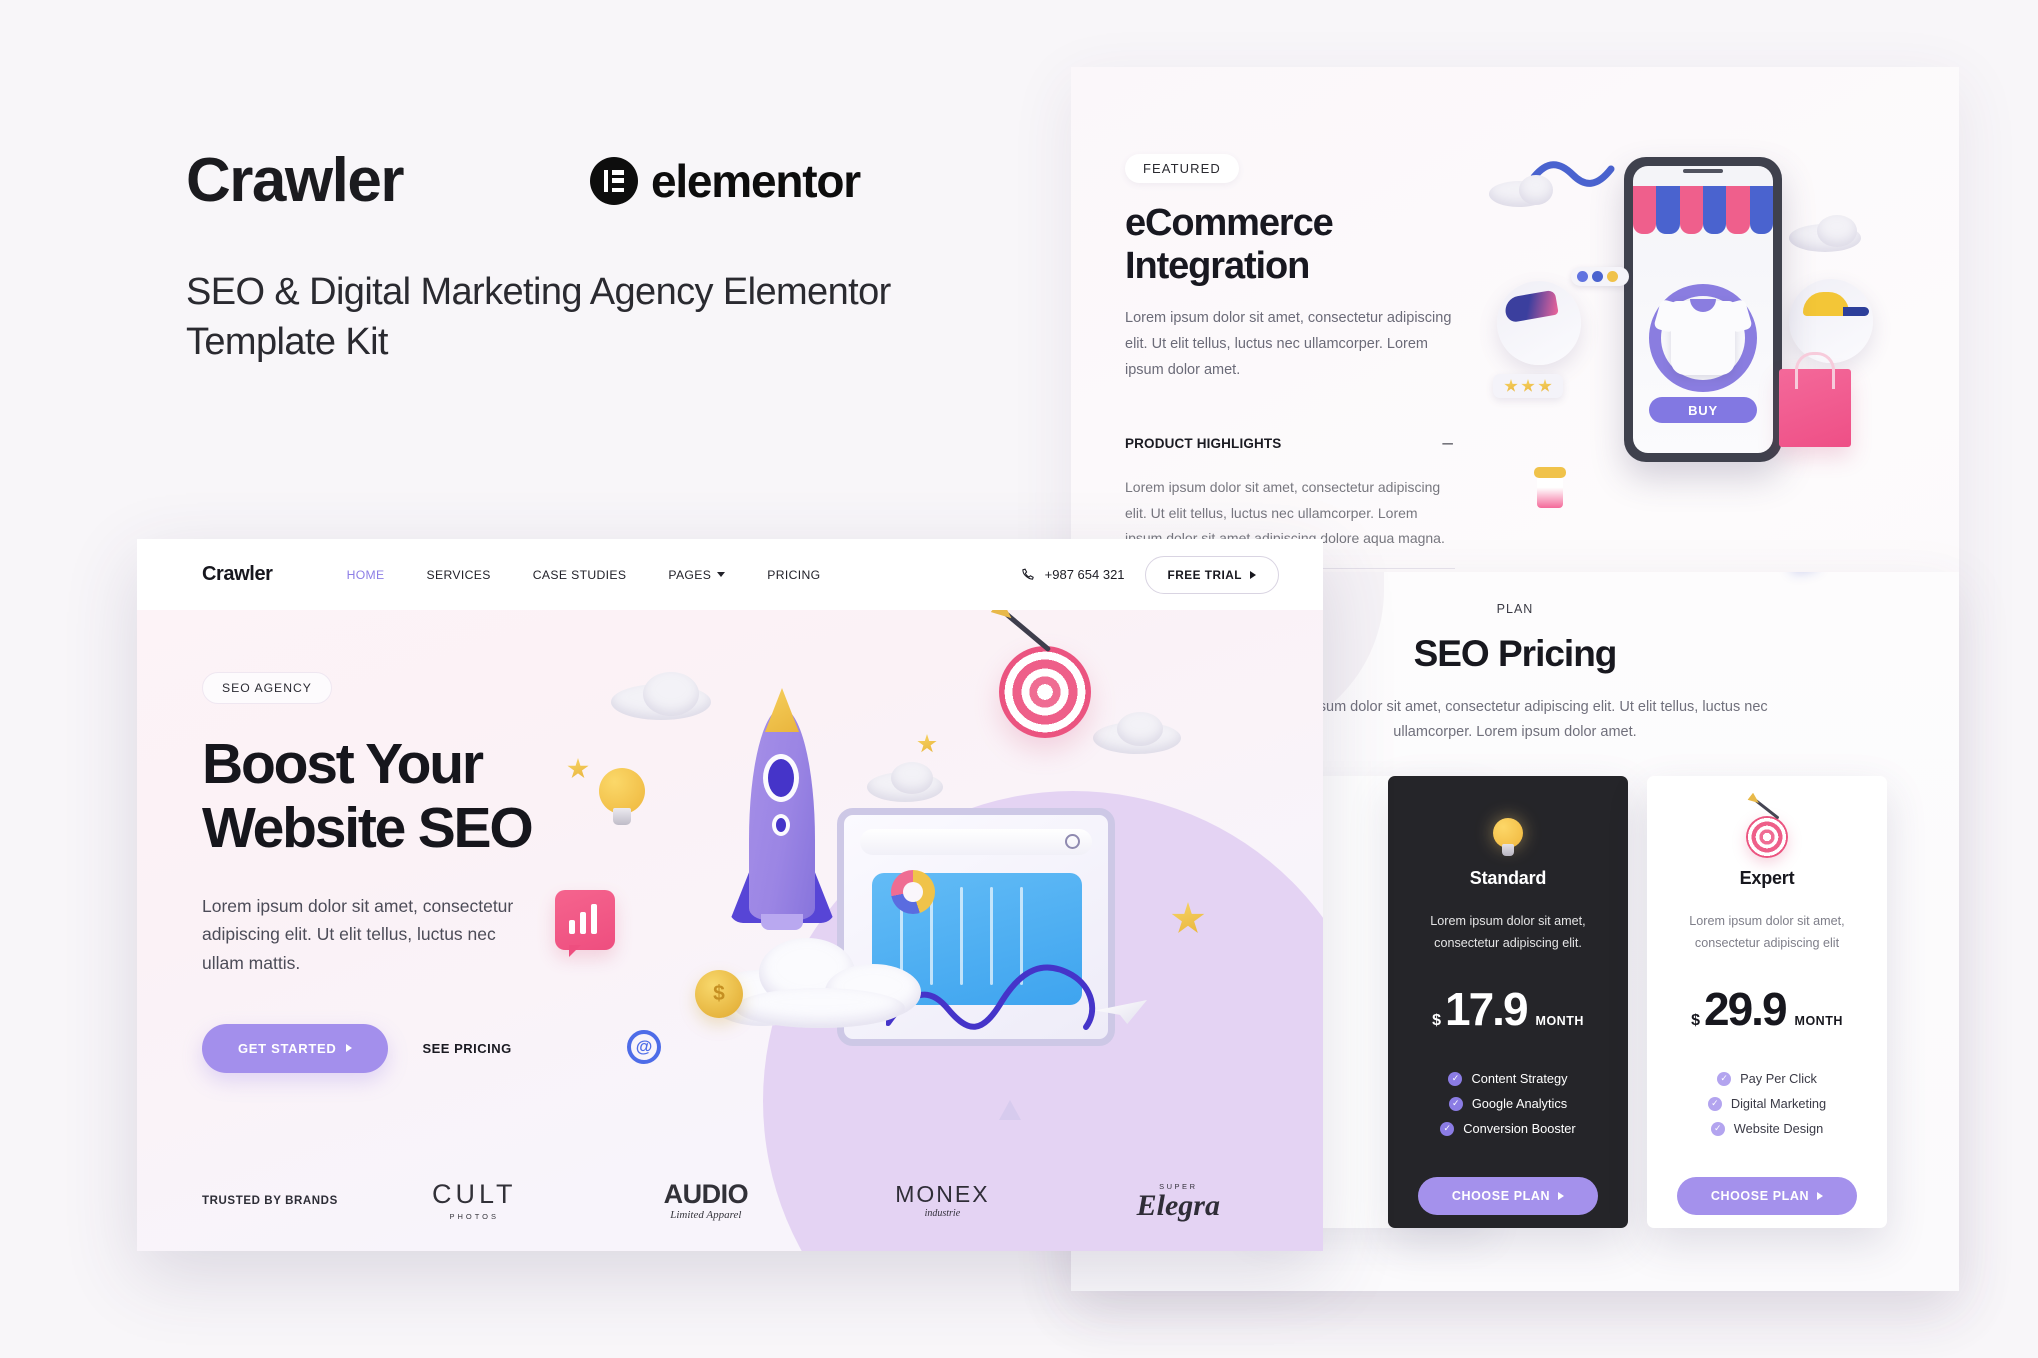 Image resolution: width=2038 pixels, height=1358 pixels. I want to click on nav-item-pages: PAGES, so click(696, 575).